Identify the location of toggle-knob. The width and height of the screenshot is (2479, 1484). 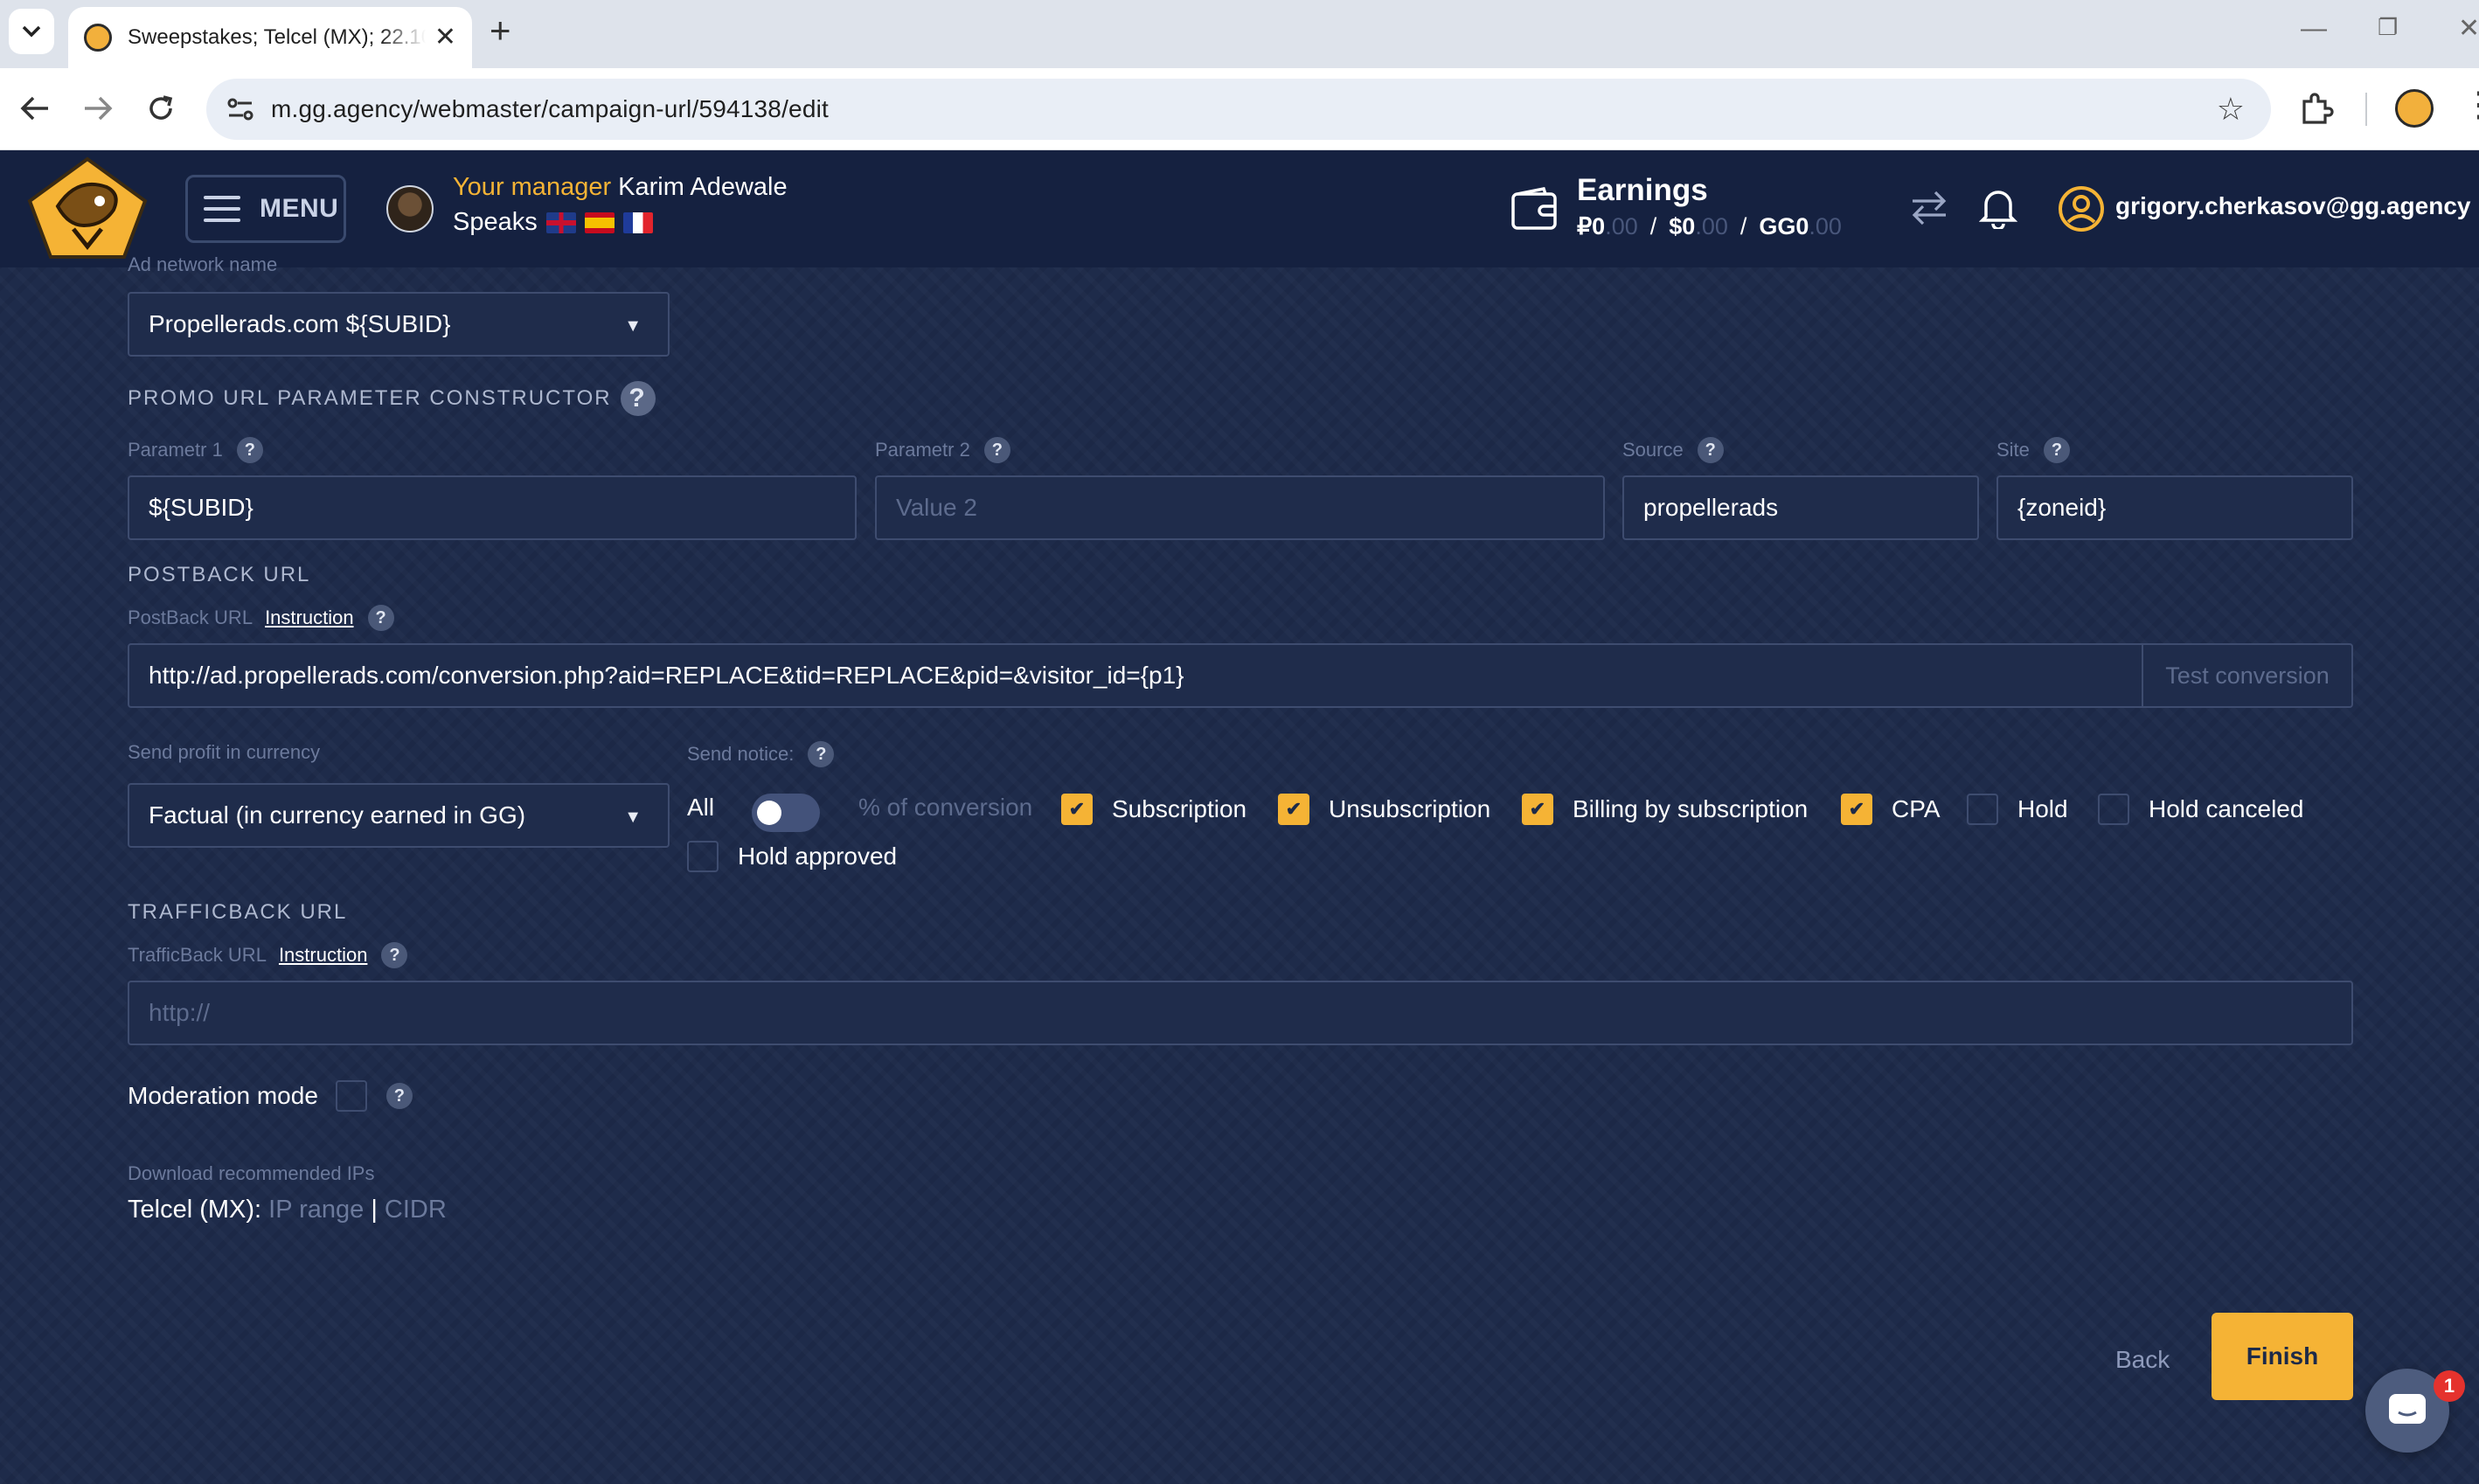
(769, 813).